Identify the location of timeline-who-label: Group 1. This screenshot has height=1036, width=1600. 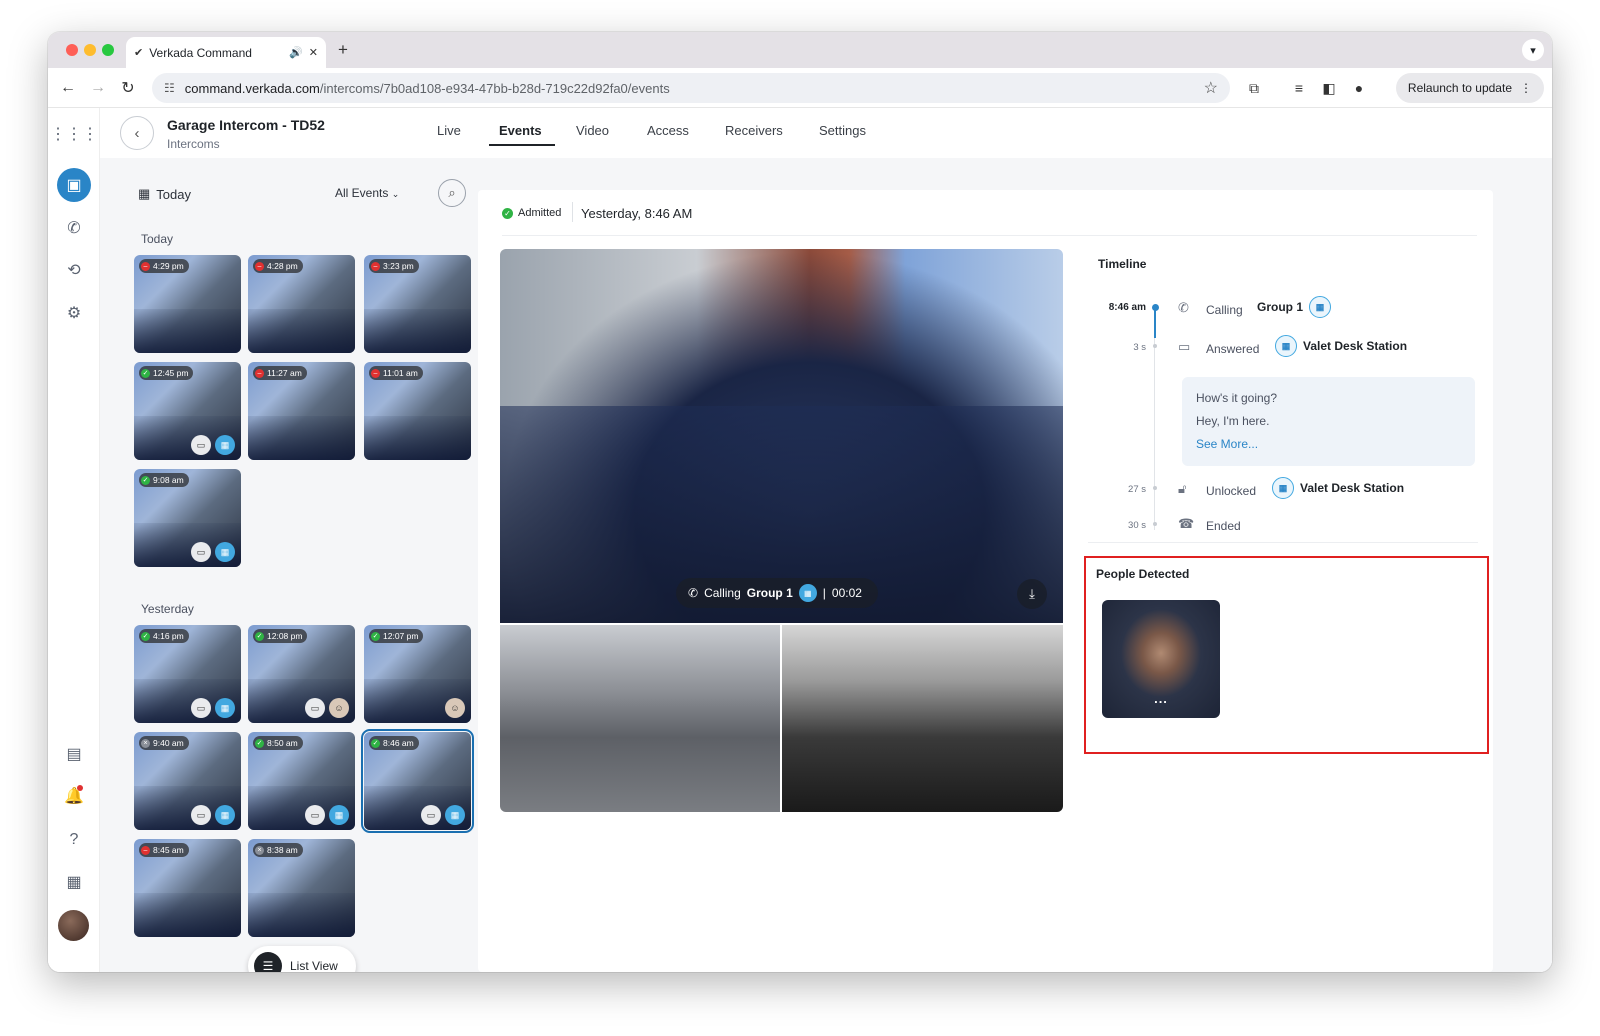
(1280, 307).